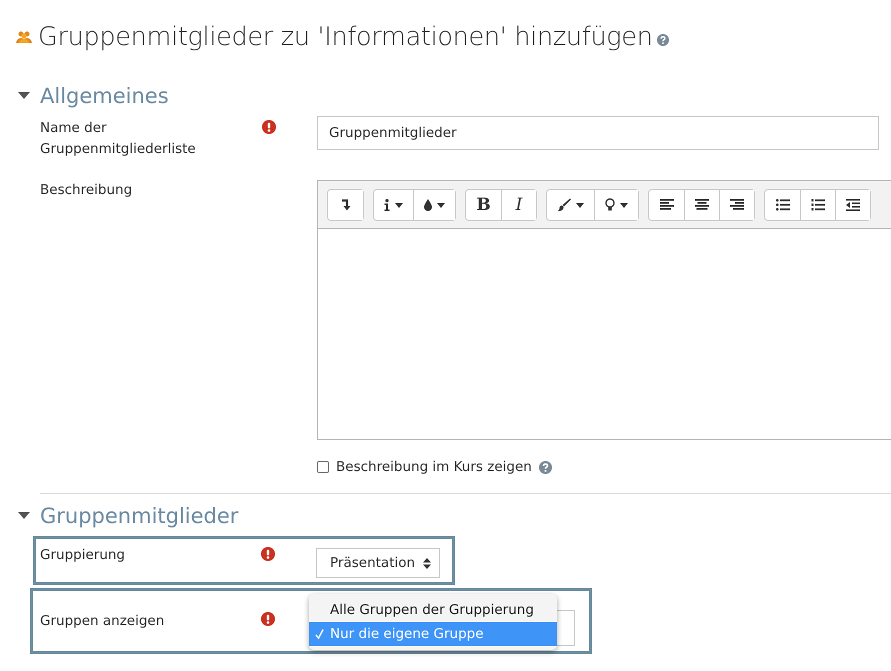  I want to click on lightbulb-icon, so click(610, 205).